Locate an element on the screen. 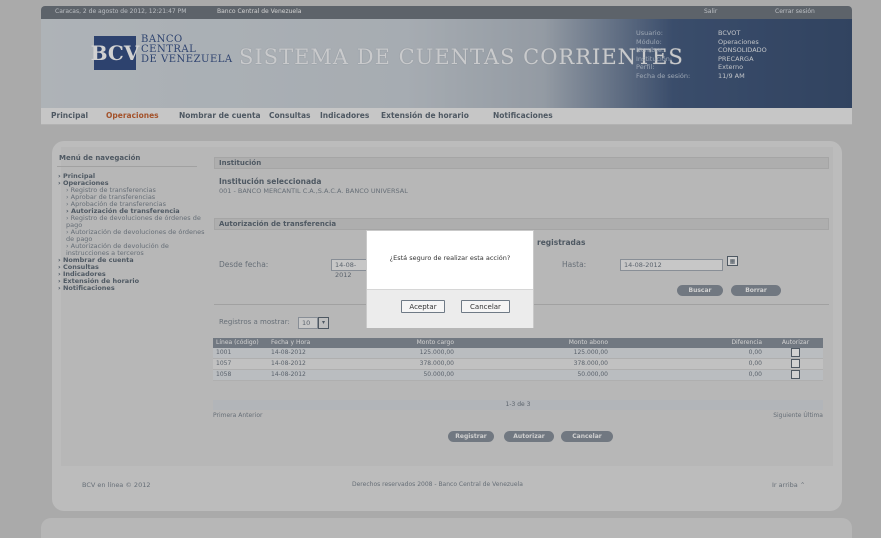 The height and width of the screenshot is (538, 881). cancel-button: Cancelar is located at coordinates (485, 306).